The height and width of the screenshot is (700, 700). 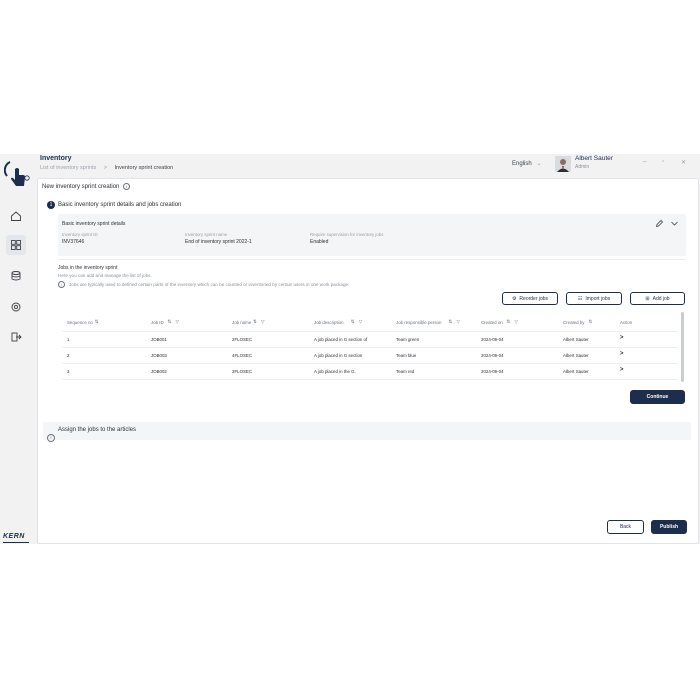 What do you see at coordinates (17, 174) in the screenshot?
I see `hand-logo-icon` at bounding box center [17, 174].